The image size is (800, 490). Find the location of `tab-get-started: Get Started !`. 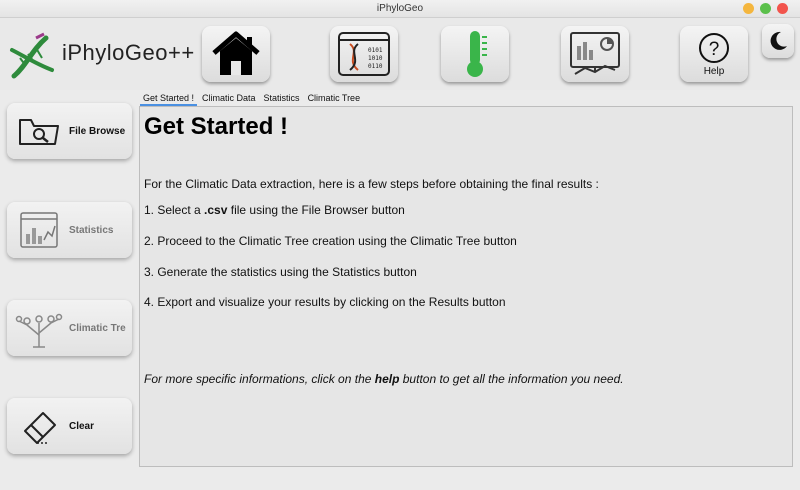

tab-get-started: Get Started ! is located at coordinates (169, 99).